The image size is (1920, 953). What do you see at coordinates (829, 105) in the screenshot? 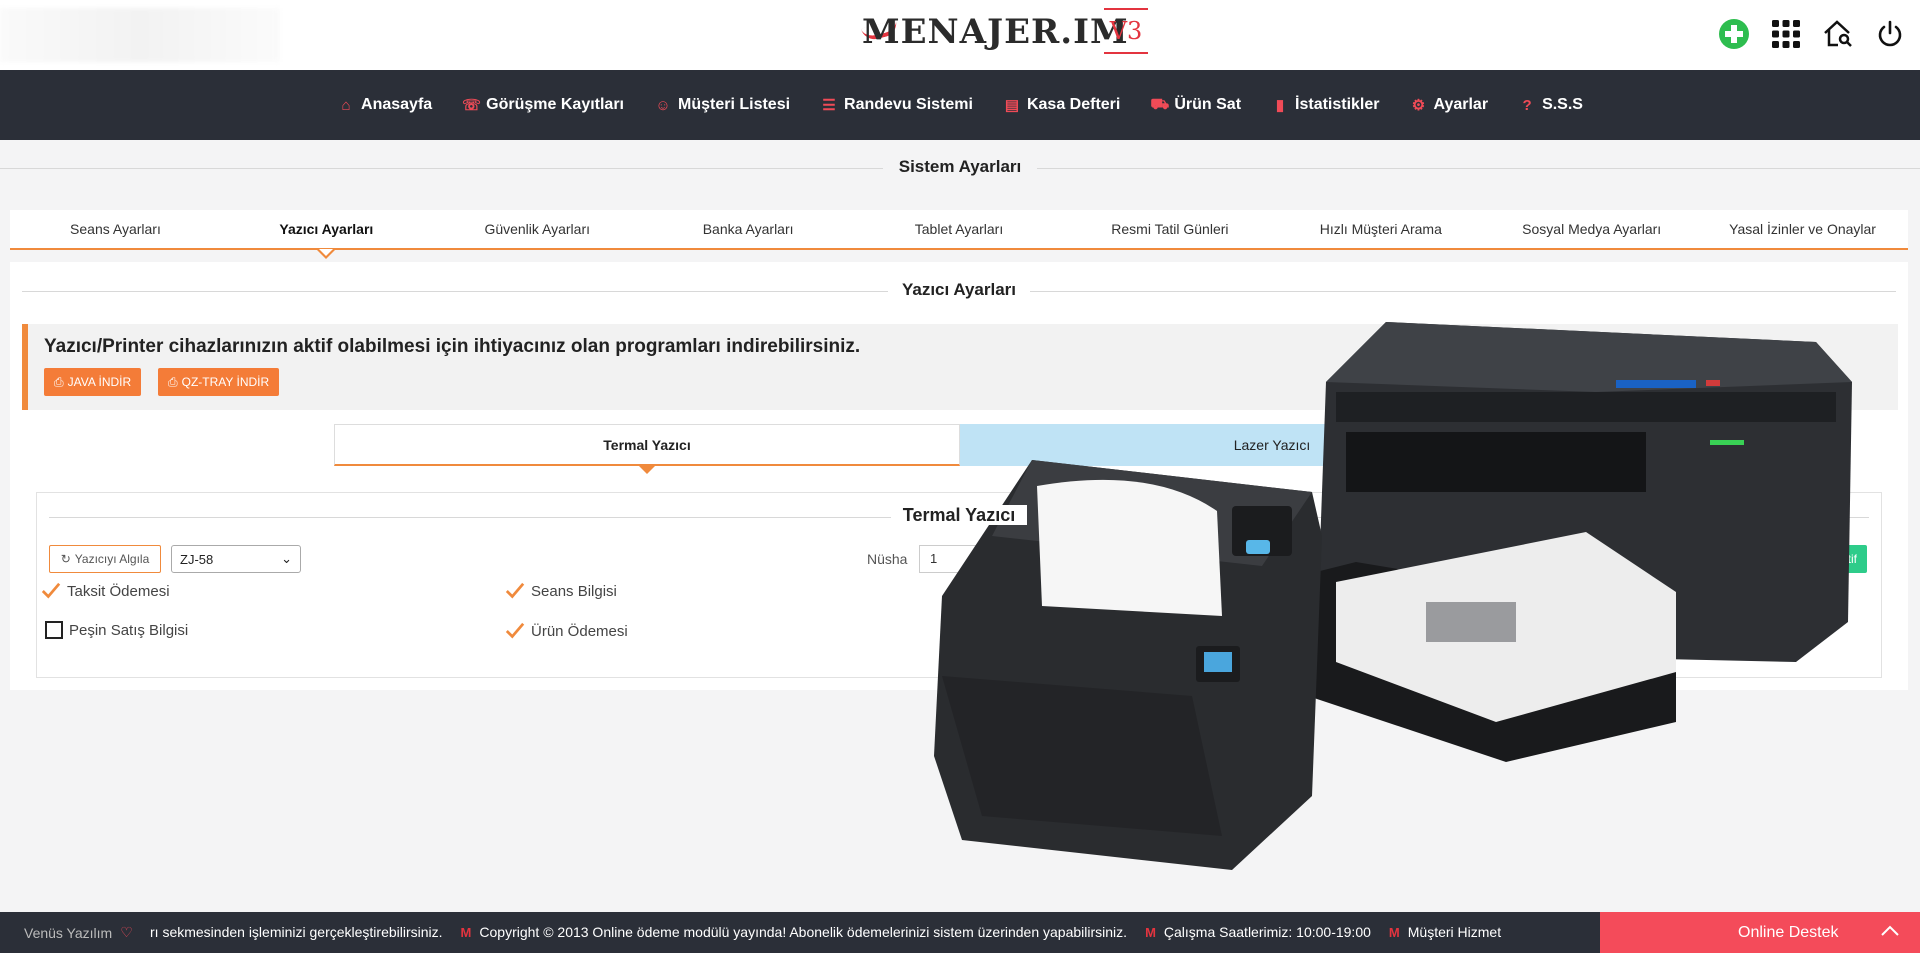
I see `list-icon: ☰` at bounding box center [829, 105].